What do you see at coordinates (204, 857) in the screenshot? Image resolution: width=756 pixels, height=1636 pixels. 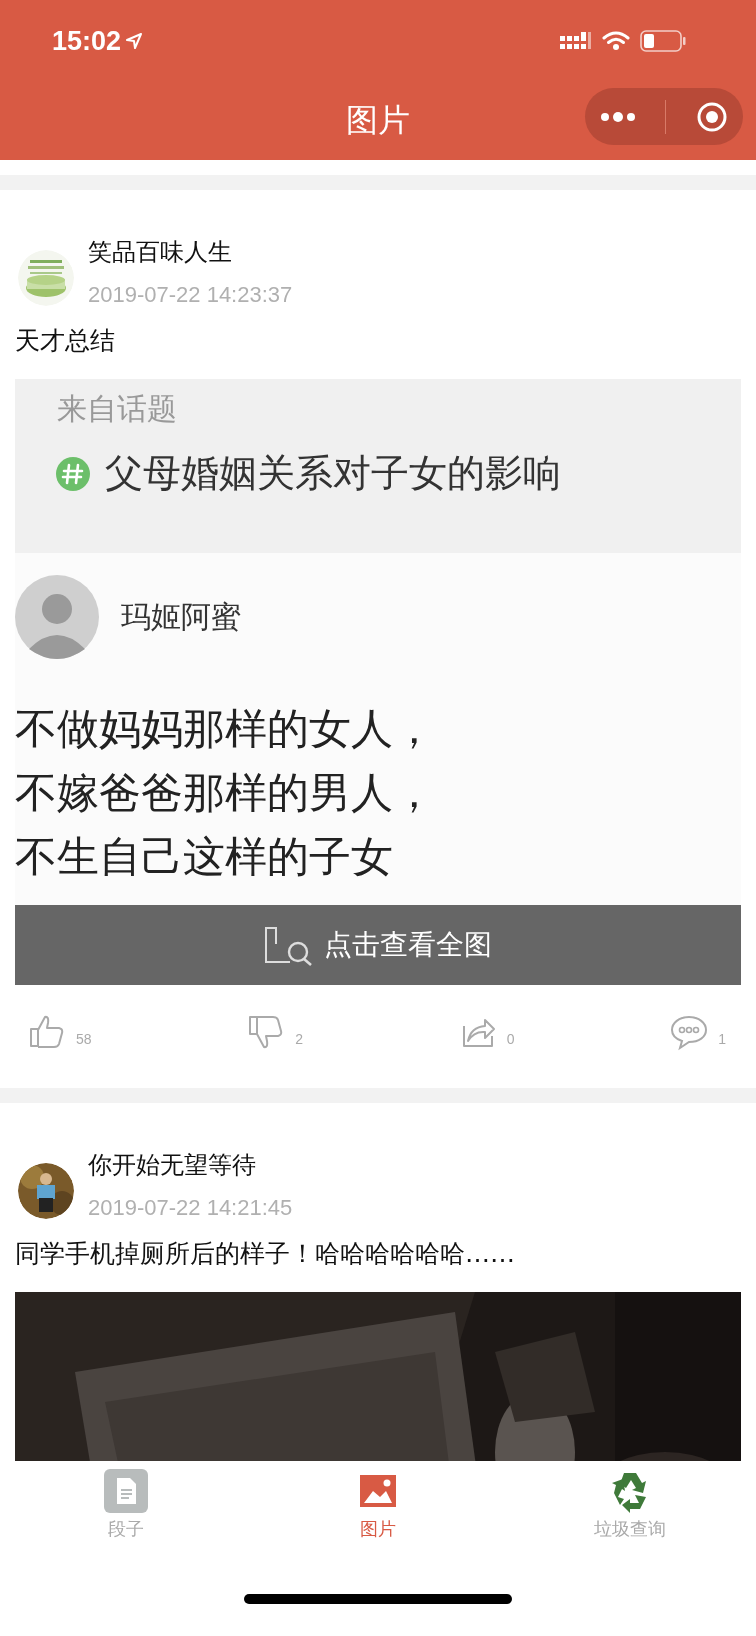 I see `quote-line: 不生自己这样的子女` at bounding box center [204, 857].